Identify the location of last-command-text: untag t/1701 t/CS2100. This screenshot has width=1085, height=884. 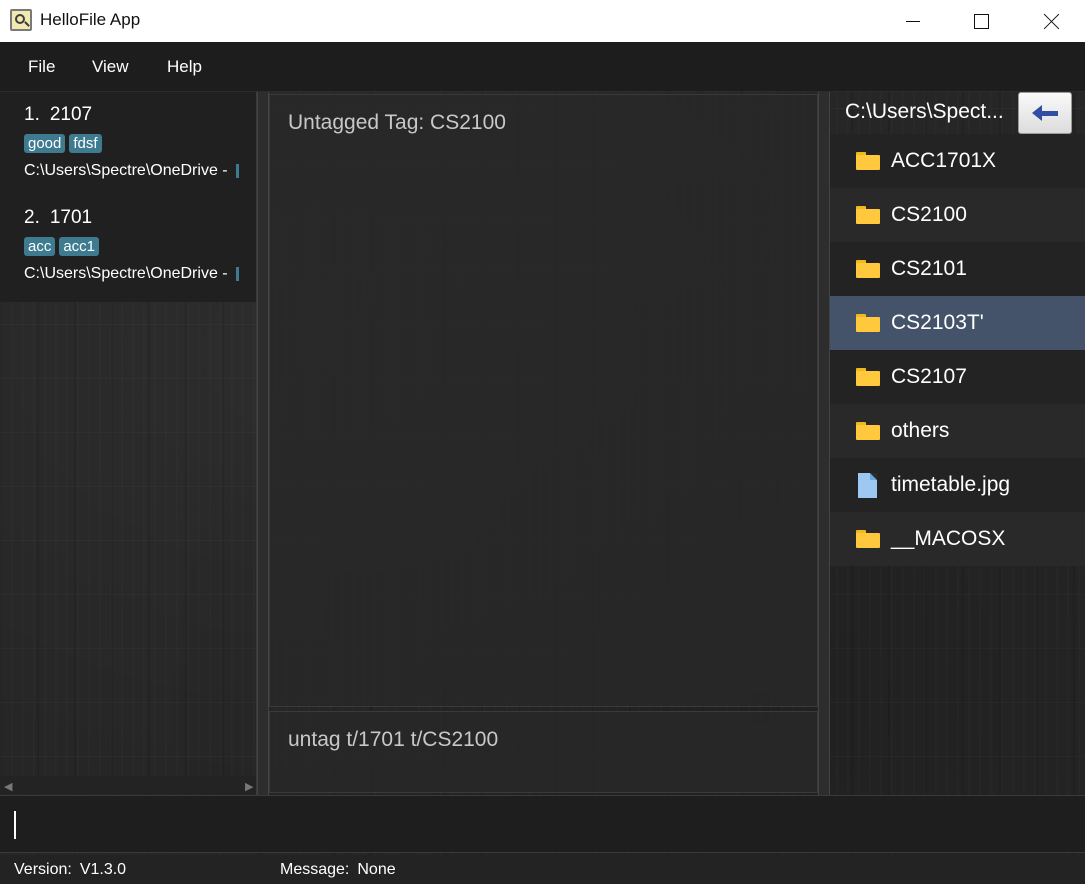
(393, 739).